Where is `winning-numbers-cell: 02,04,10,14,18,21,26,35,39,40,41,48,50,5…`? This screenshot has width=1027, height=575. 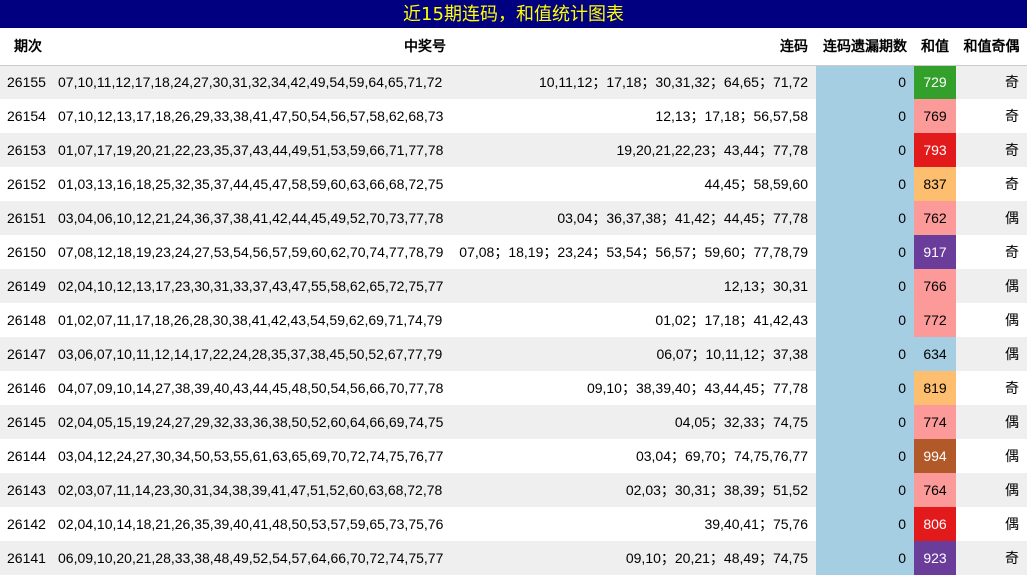 winning-numbers-cell: 02,04,10,14,18,21,26,35,39,40,41,48,50,5… is located at coordinates (251, 524).